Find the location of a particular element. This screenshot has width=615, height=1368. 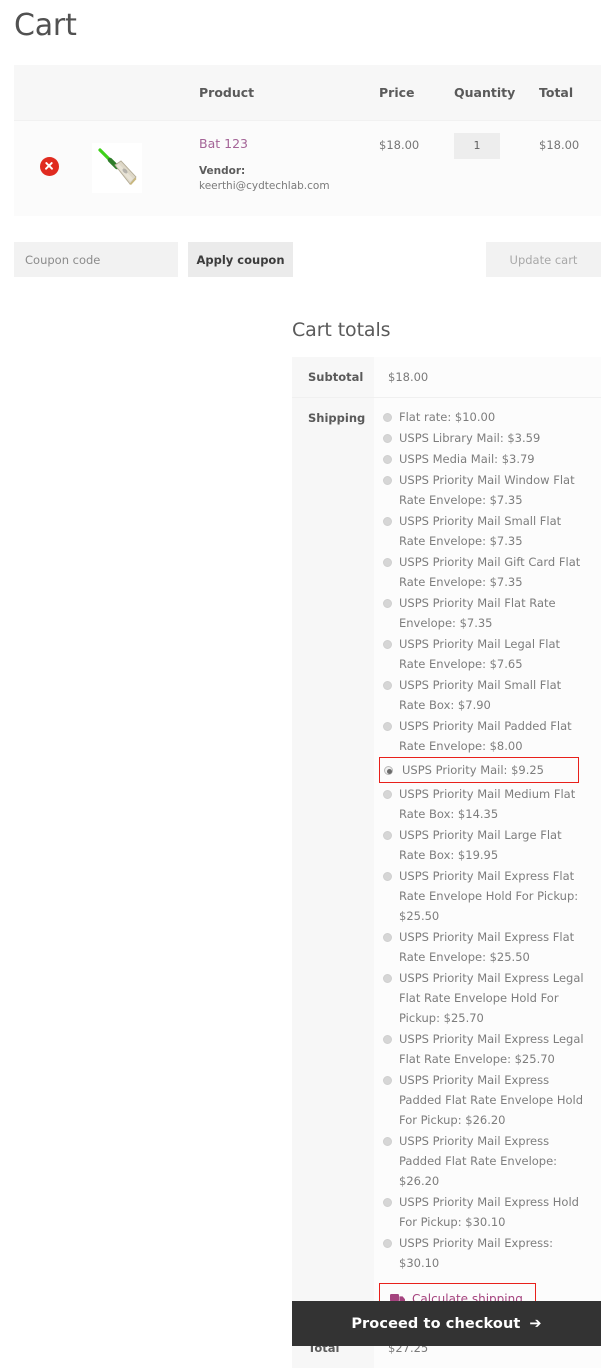

shipping-option-label: USPS Library Mail: $3.59 is located at coordinates (470, 438).